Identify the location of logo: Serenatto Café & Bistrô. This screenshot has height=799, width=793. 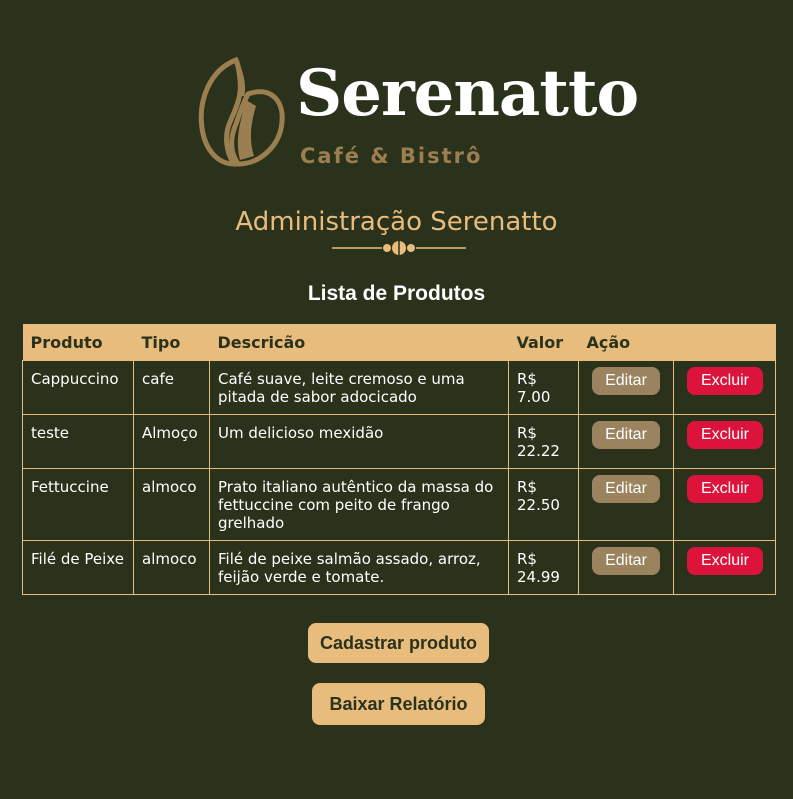
(417, 113).